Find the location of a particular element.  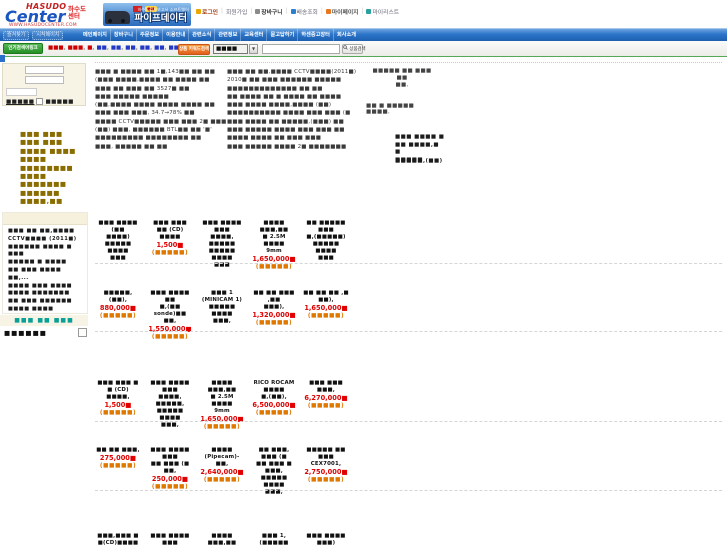

sidebar-category-link: ■■■■■■■ is located at coordinates (54, 184).